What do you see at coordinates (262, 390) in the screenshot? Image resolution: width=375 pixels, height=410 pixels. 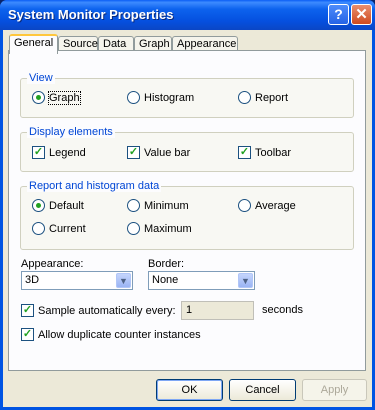 I see `cancel-button: Cancel` at bounding box center [262, 390].